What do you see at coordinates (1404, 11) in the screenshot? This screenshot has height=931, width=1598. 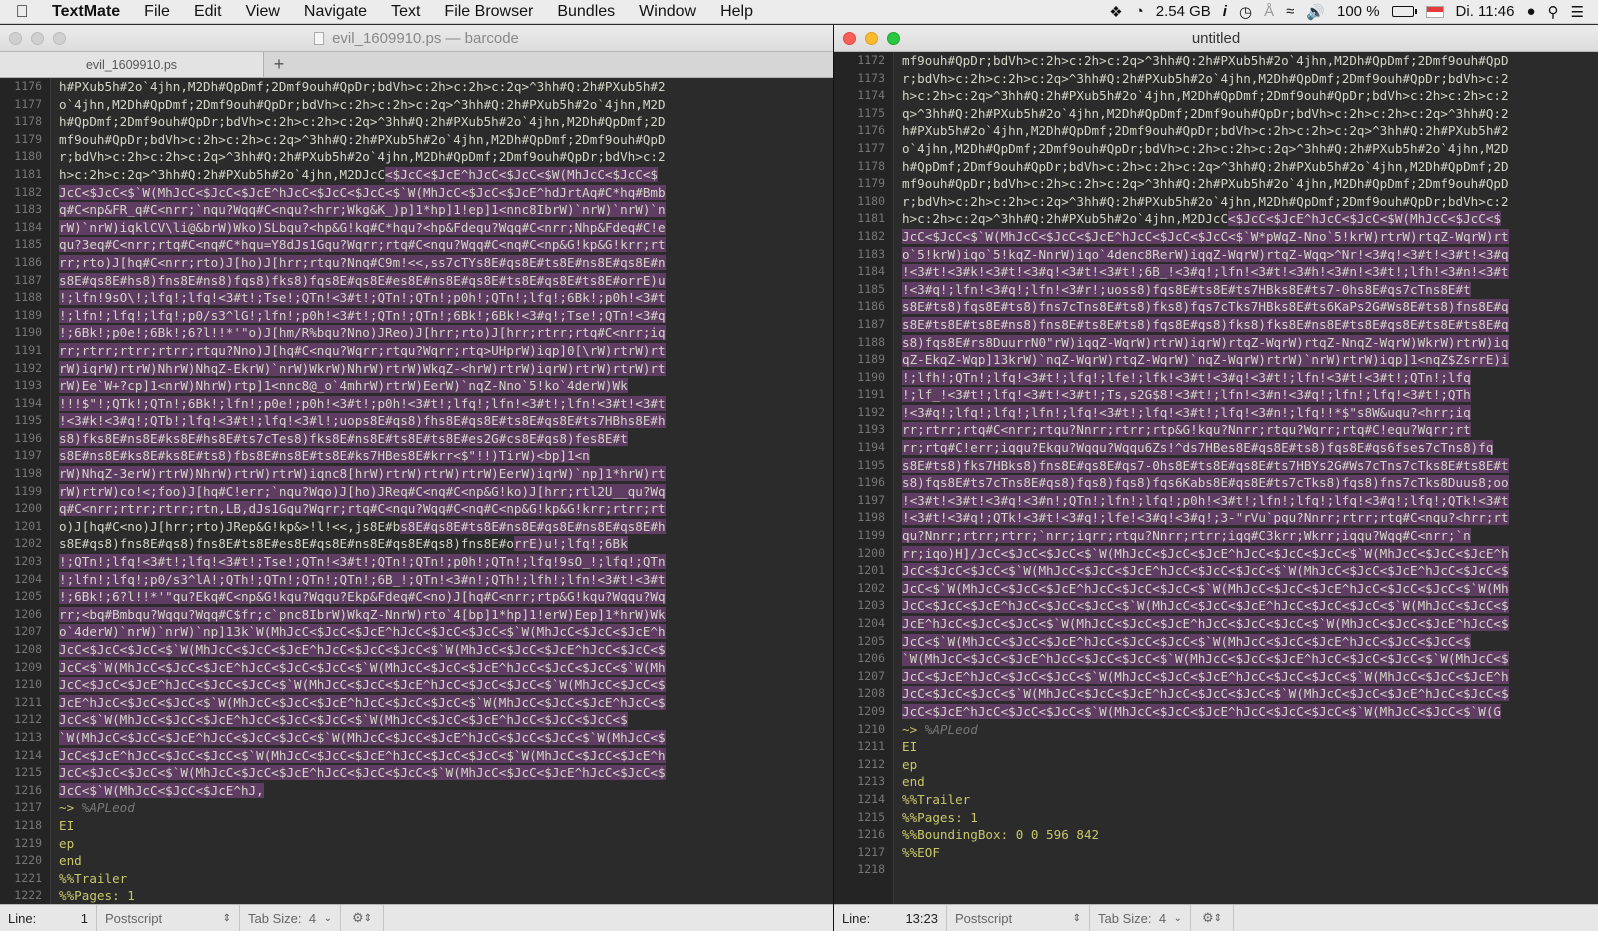 I see `battery-icon` at bounding box center [1404, 11].